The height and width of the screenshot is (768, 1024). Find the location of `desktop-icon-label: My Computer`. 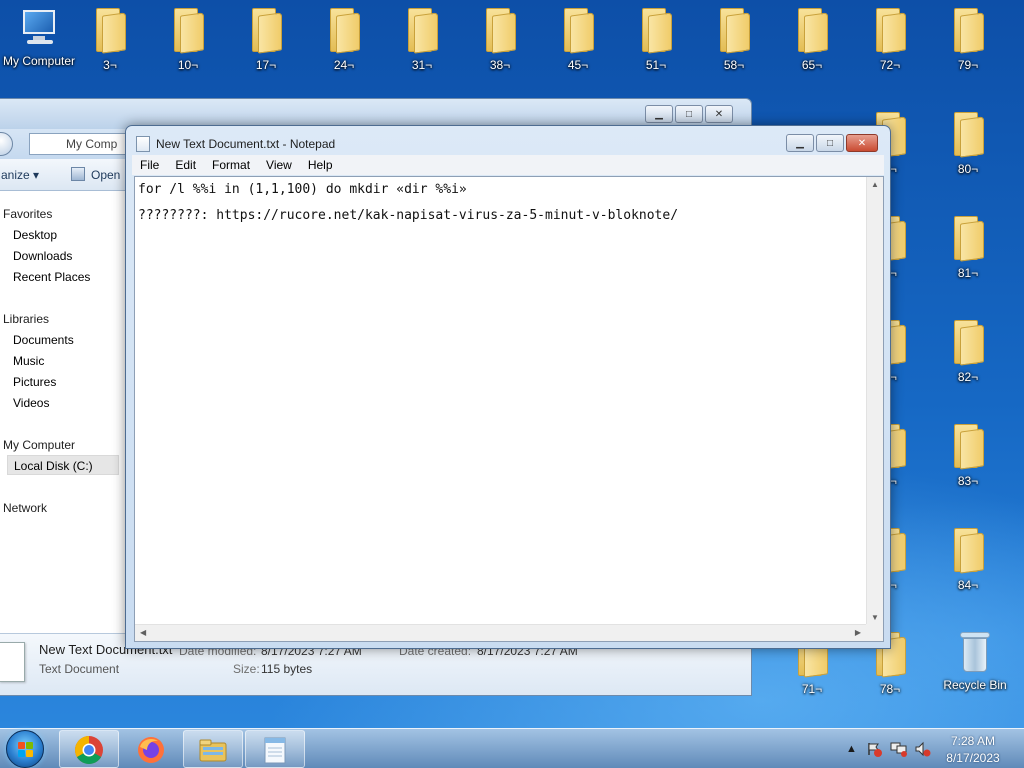

desktop-icon-label: My Computer is located at coordinates (39, 61).